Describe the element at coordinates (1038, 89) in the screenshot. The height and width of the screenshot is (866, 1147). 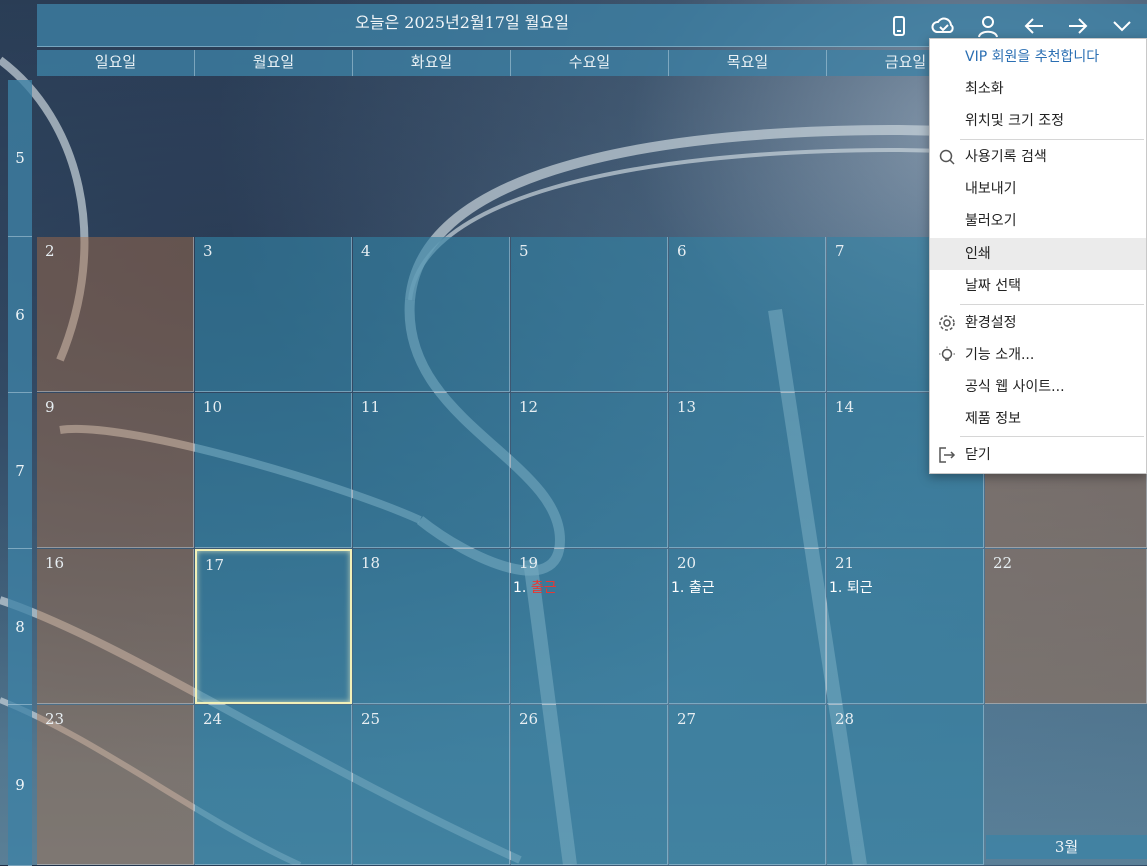
I see `menu-item-minimize: 최소화` at that location.